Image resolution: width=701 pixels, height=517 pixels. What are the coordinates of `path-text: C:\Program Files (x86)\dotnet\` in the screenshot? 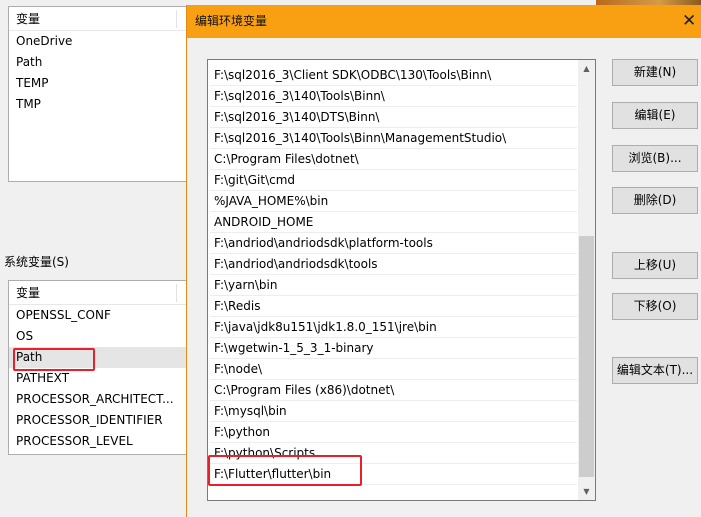 It's located at (304, 390).